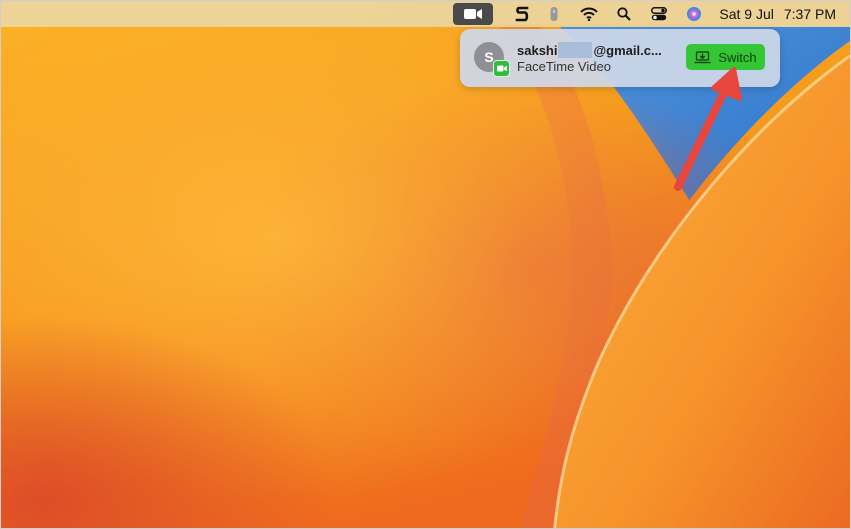  Describe the element at coordinates (702, 56) in the screenshot. I see `handoff-icon` at that location.